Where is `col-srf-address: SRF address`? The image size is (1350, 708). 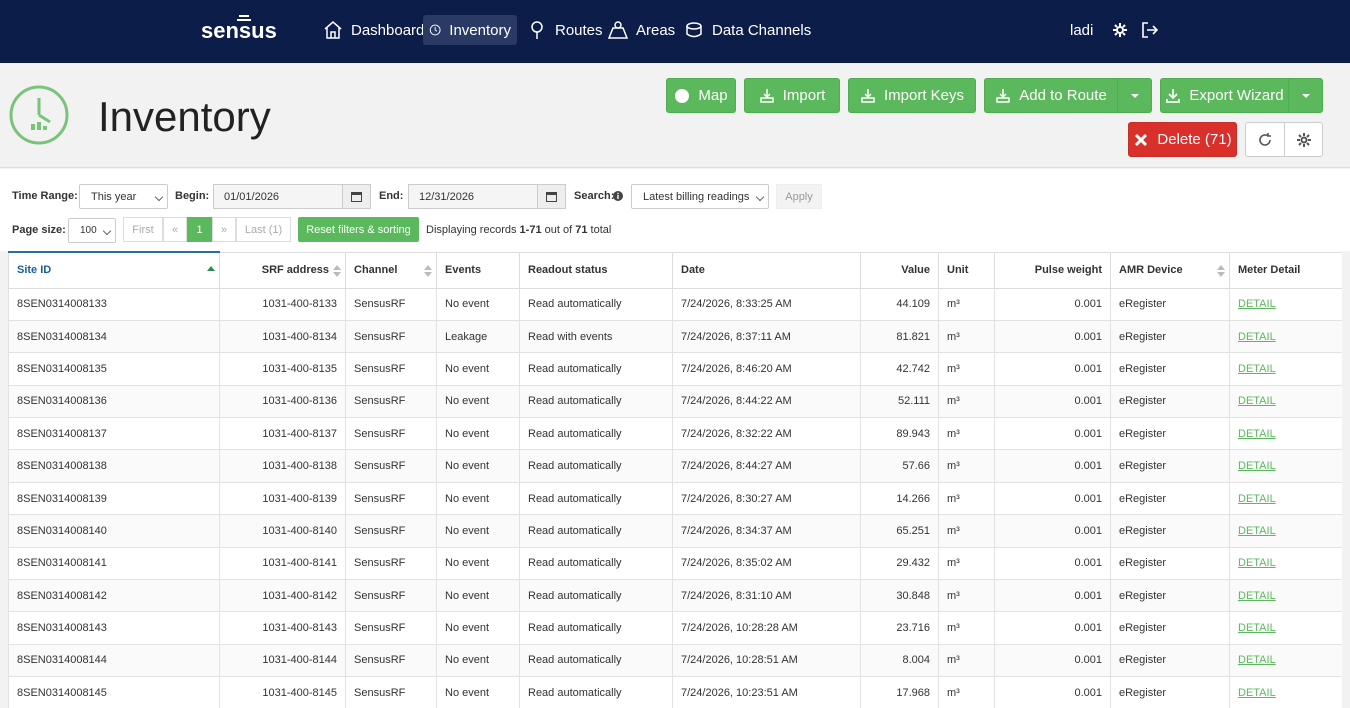 col-srf-address: SRF address is located at coordinates (282, 270).